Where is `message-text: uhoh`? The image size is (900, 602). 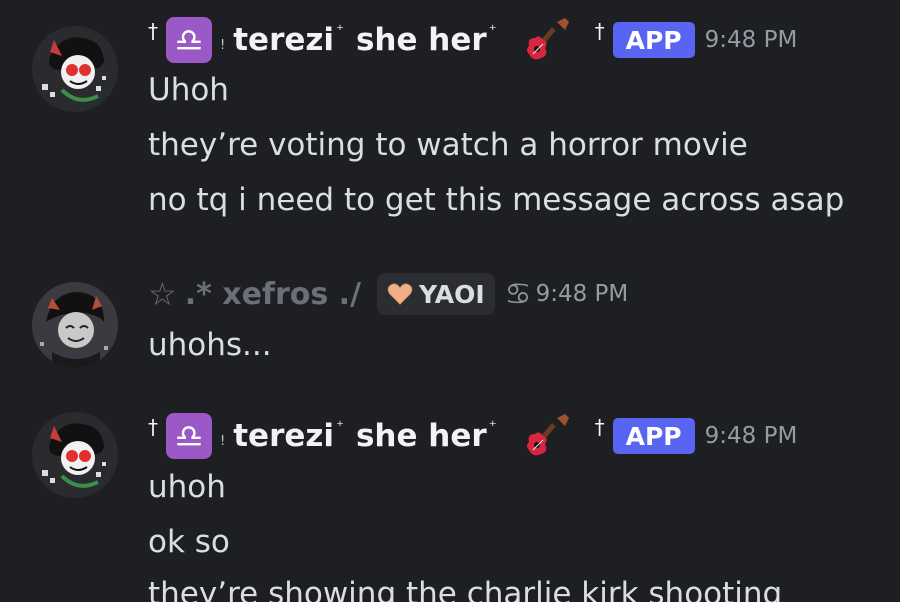 message-text: uhoh is located at coordinates (187, 487).